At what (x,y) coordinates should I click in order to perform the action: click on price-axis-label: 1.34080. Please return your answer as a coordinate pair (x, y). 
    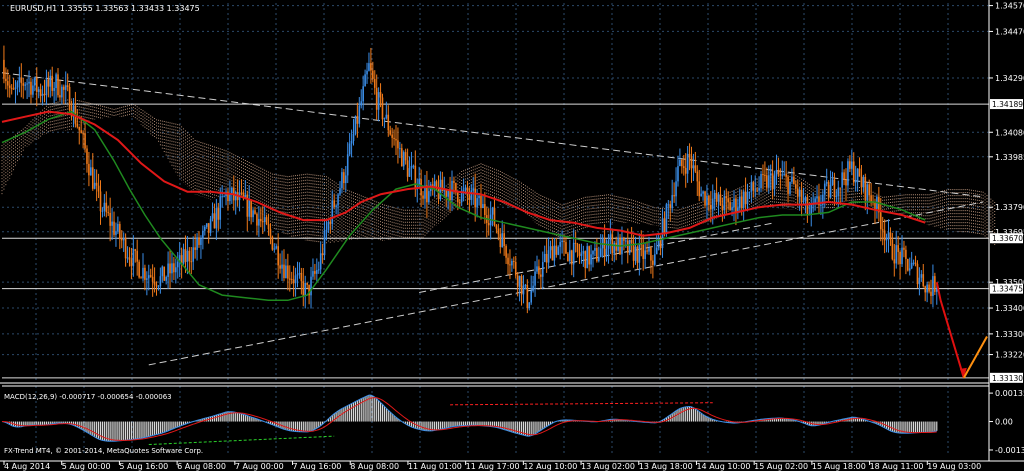
    Looking at the image, I should click on (1009, 132).